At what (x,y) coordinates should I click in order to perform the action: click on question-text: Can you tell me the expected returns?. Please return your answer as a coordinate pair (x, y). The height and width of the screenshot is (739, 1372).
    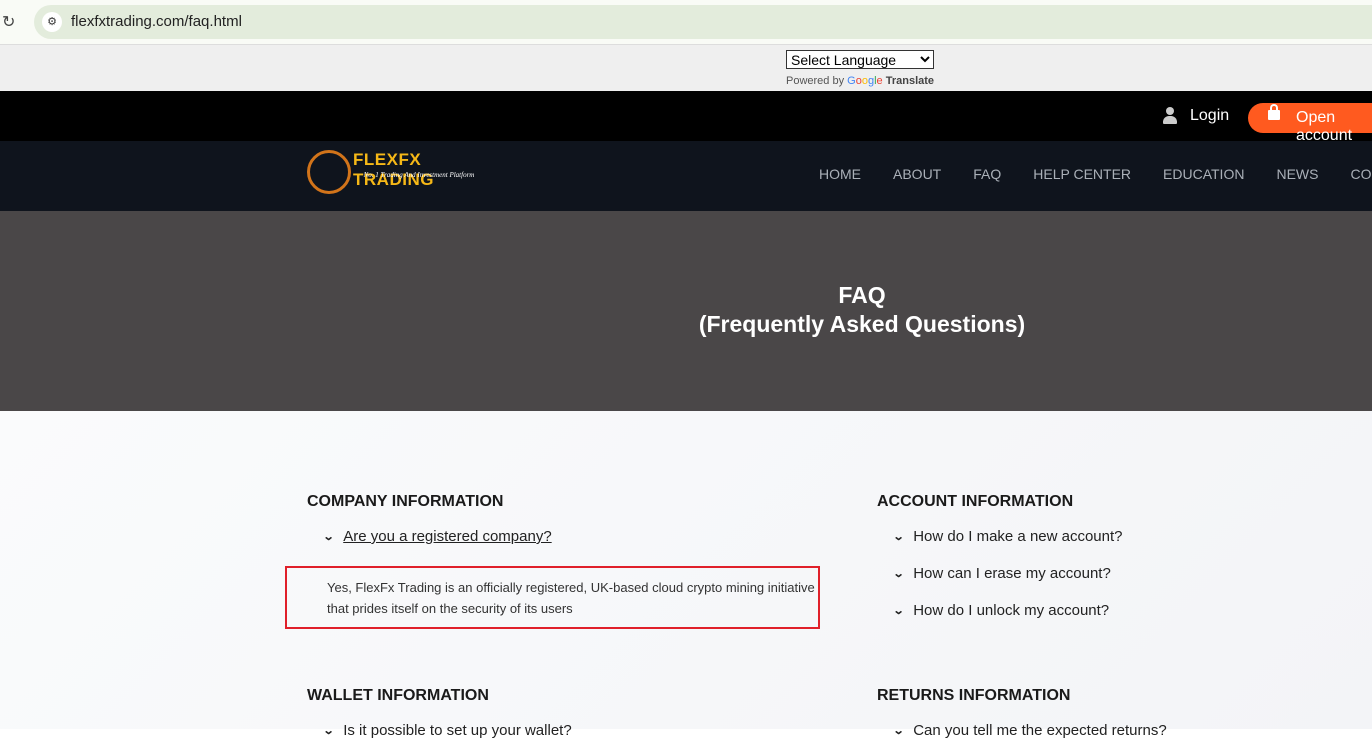
    Looking at the image, I should click on (1039, 730).